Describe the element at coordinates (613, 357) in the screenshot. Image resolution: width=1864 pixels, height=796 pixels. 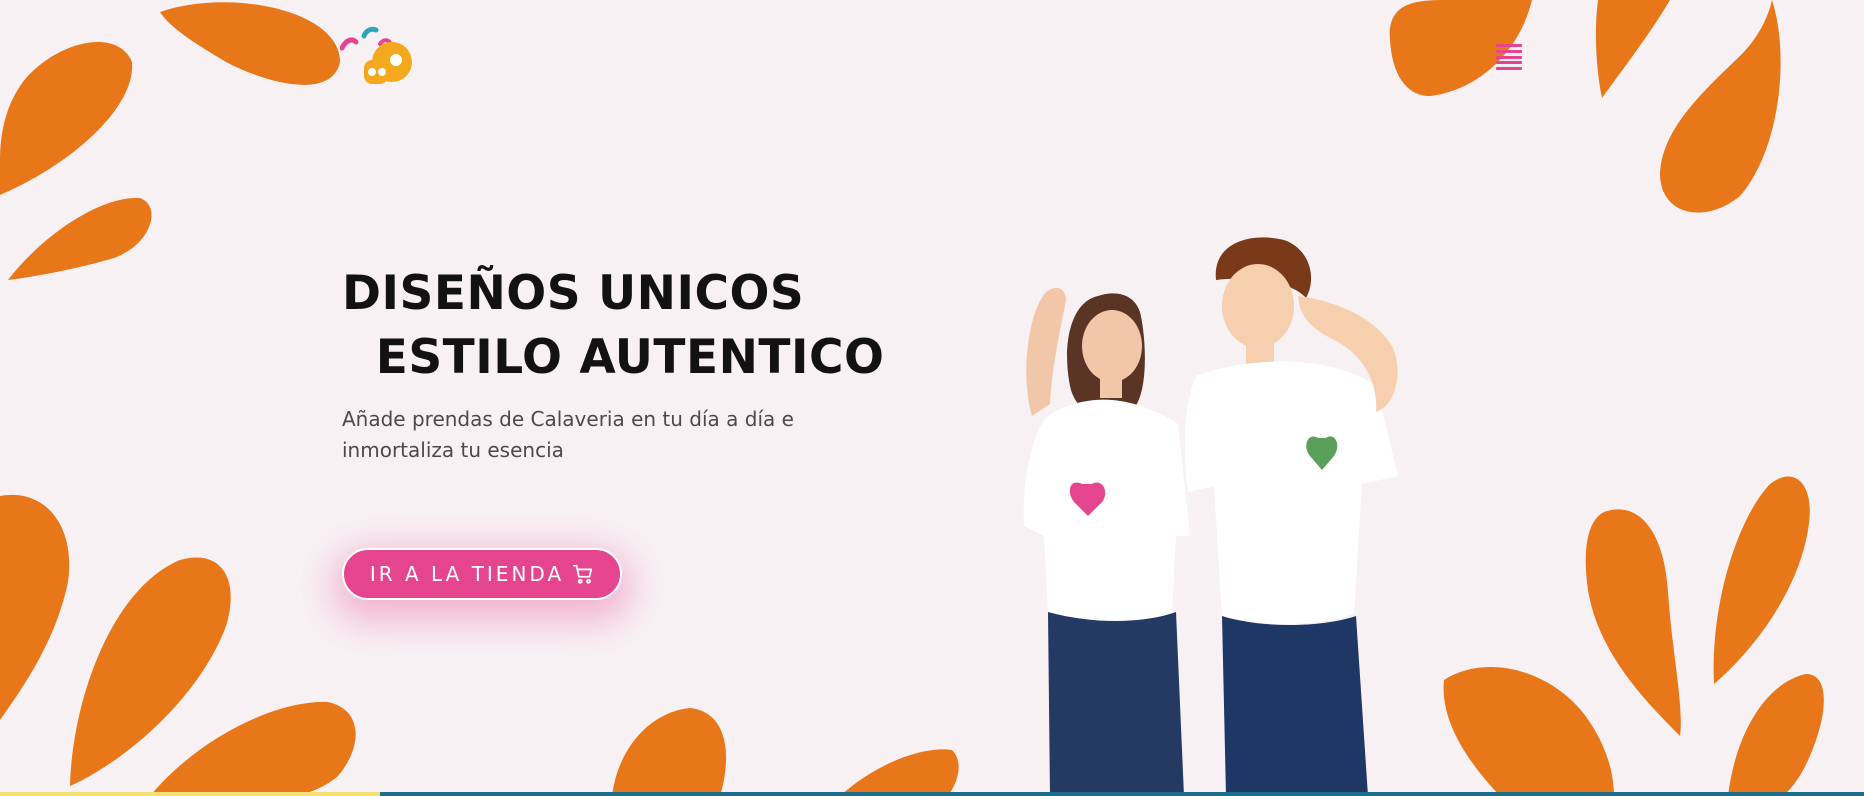
I see `hero-title-line-2: ESTILO AUTENTICO` at that location.